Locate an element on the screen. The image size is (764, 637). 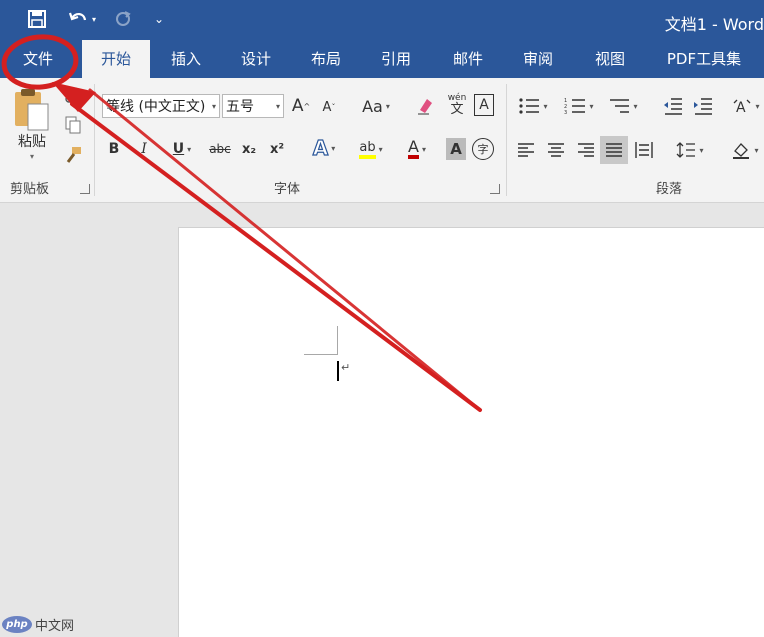
undo-icon: ▾ is located at coordinates (82, 19).